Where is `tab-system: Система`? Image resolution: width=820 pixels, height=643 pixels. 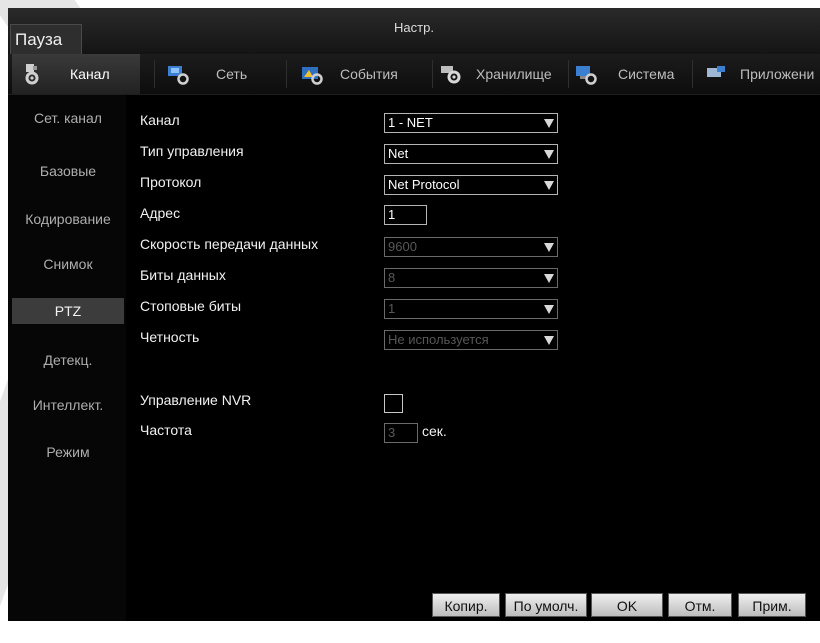 tab-system: Система is located at coordinates (631, 74).